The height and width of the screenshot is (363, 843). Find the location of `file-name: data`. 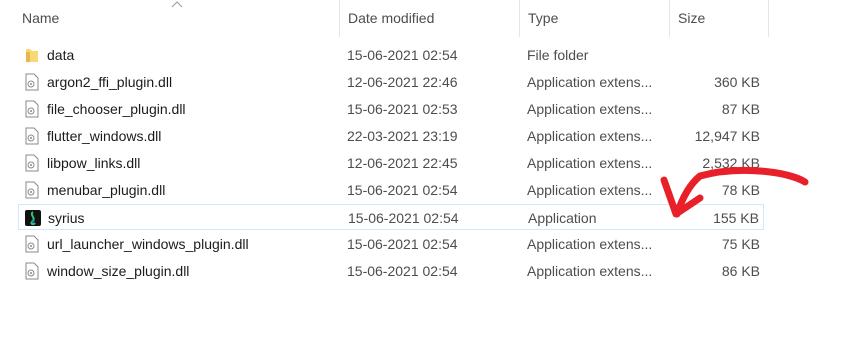

file-name: data is located at coordinates (61, 55).